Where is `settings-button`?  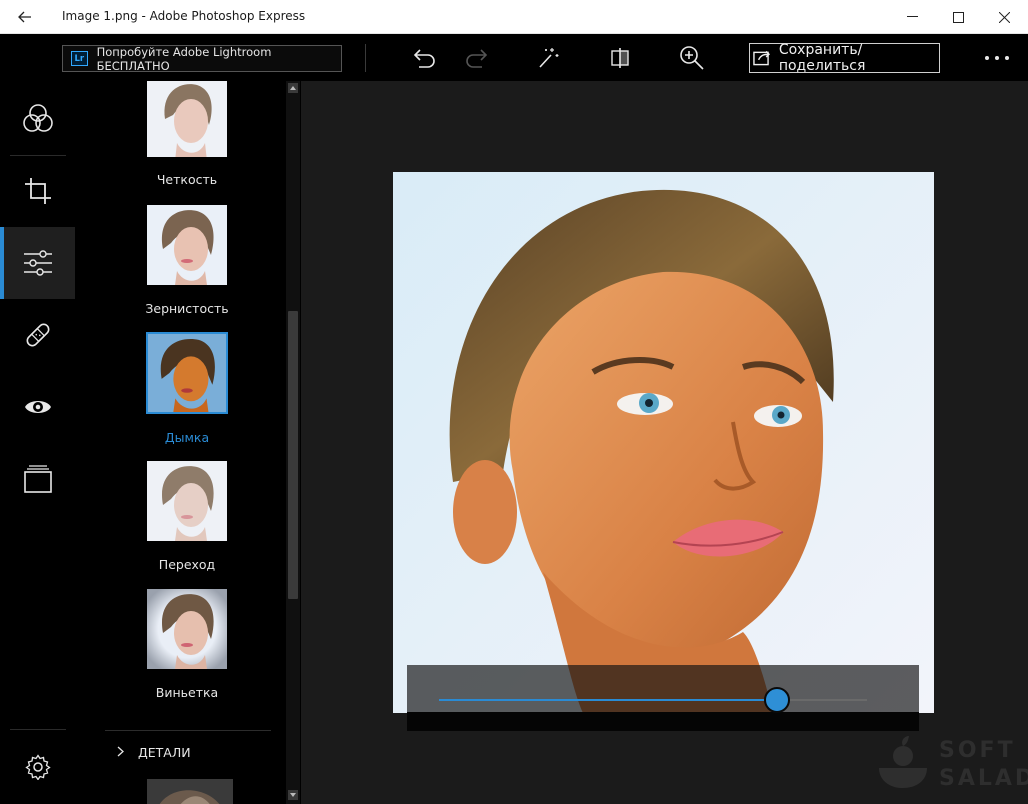
settings-button is located at coordinates (37, 767).